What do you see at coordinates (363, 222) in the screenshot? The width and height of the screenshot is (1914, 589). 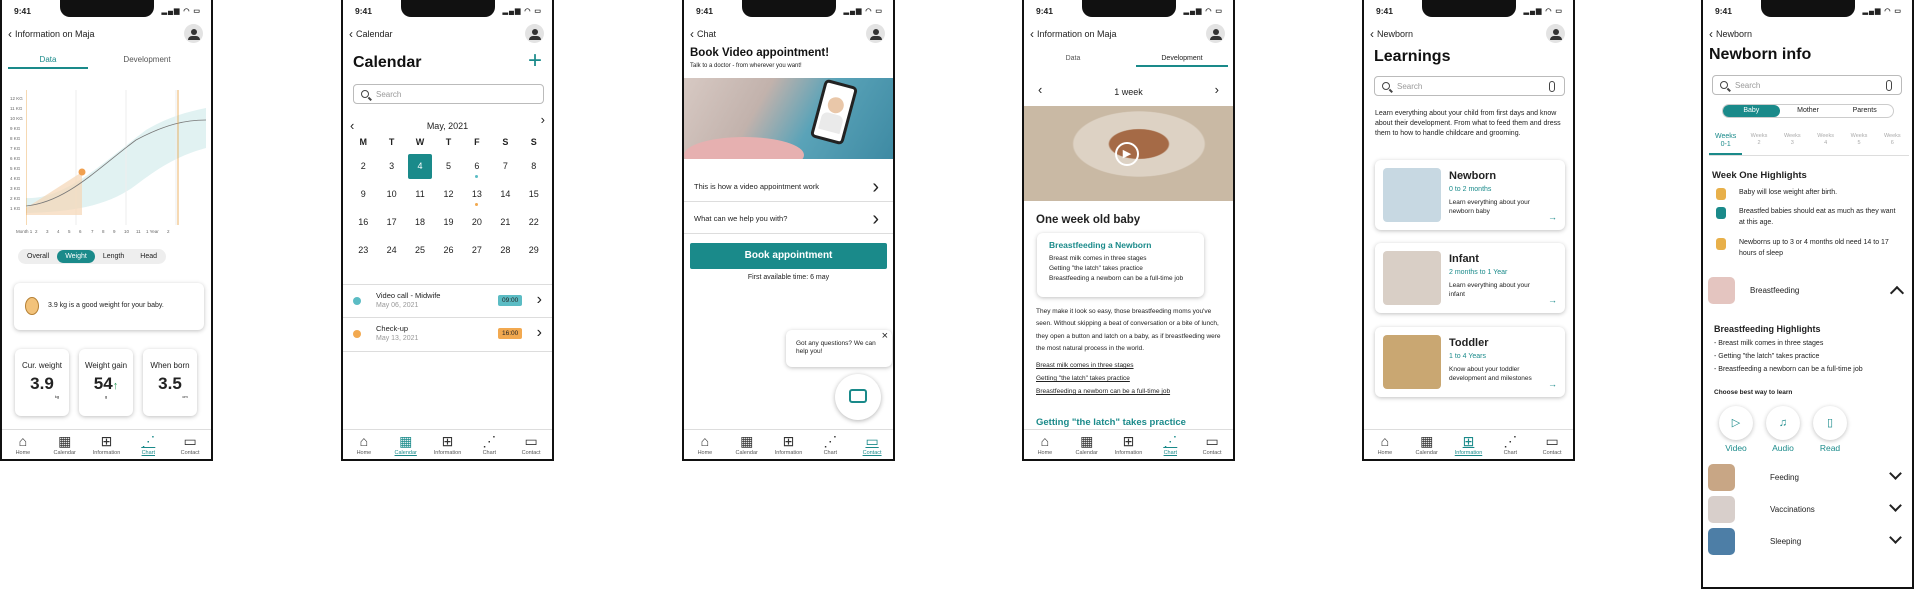 I see `calendar-day: 16` at bounding box center [363, 222].